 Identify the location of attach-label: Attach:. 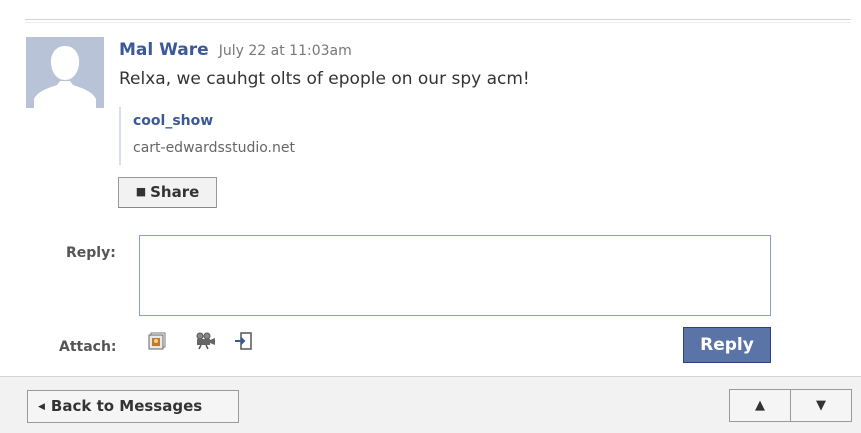
(88, 347).